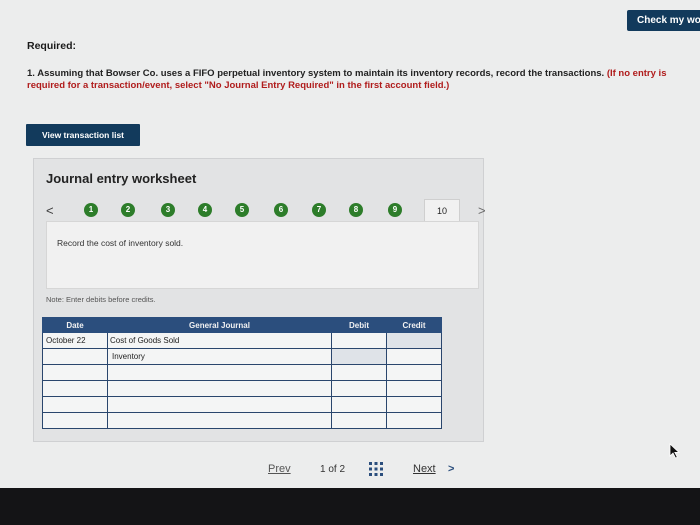 Image resolution: width=700 pixels, height=525 pixels. I want to click on step-10-current: 10, so click(442, 210).